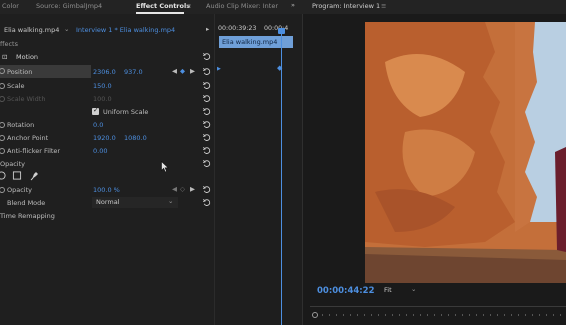  I want to click on time-remapping-label: Time Remapping, so click(27, 216).